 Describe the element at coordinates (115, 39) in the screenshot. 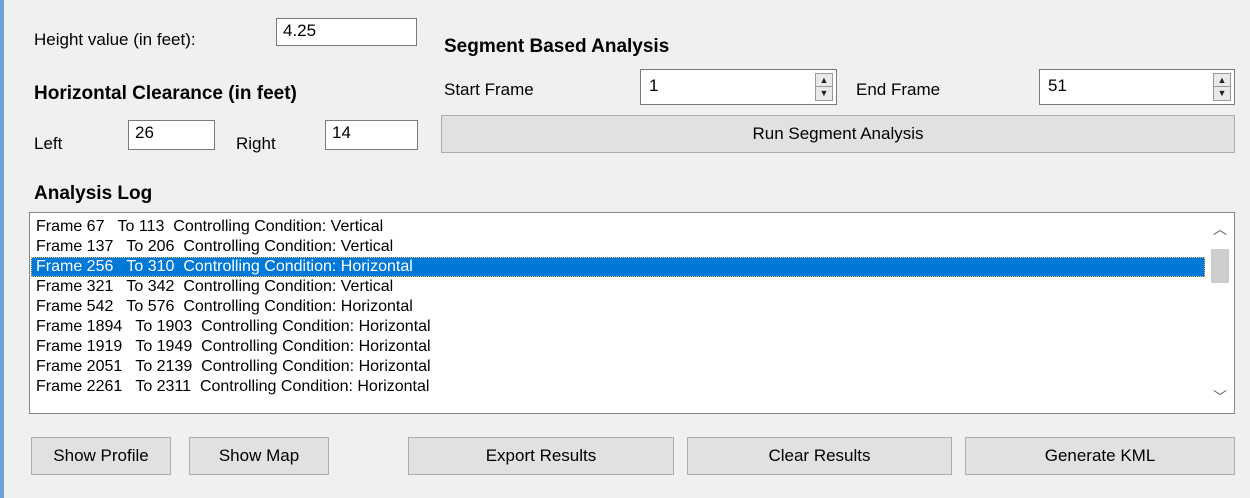

I see `height-label: Height value (in feet):` at that location.